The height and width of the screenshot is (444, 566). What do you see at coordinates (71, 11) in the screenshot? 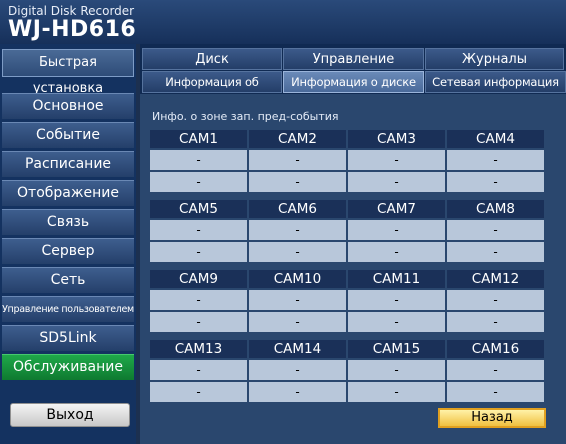
I see `device-subtitle: Digital Disk Recorder` at bounding box center [71, 11].